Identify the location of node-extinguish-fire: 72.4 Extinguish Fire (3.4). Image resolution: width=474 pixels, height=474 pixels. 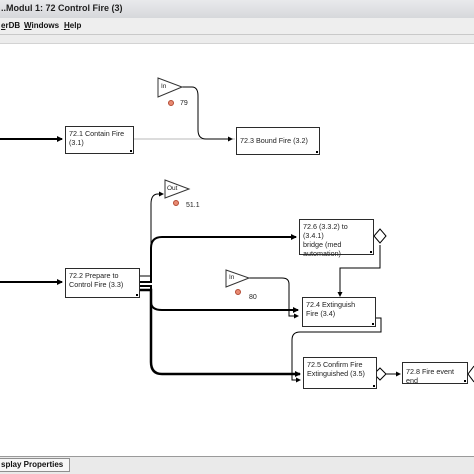
(339, 312).